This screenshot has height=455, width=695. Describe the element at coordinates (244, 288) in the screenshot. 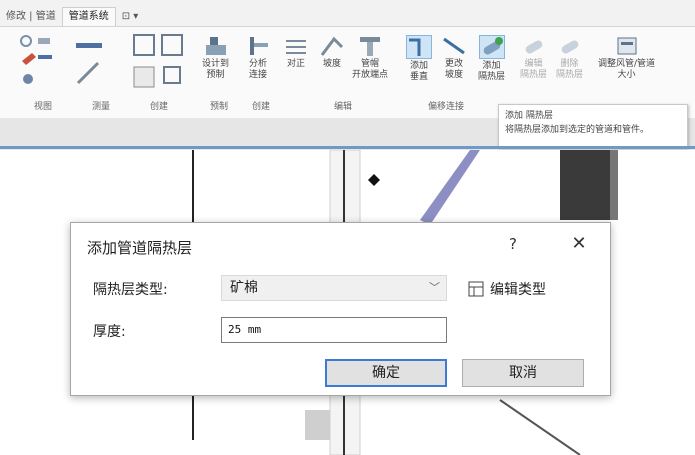

I see `insulation-type-value: 矿棉` at that location.